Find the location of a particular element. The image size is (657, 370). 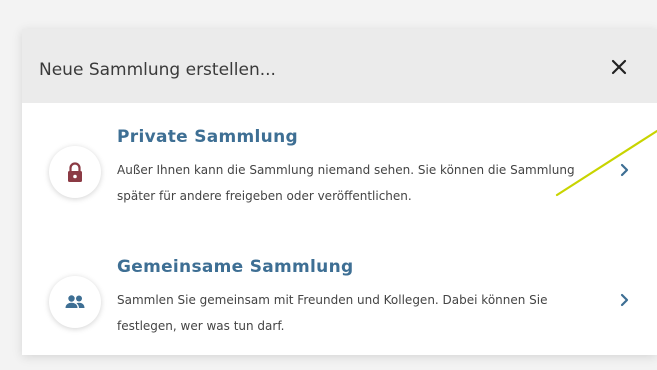

close-icon is located at coordinates (619, 67).